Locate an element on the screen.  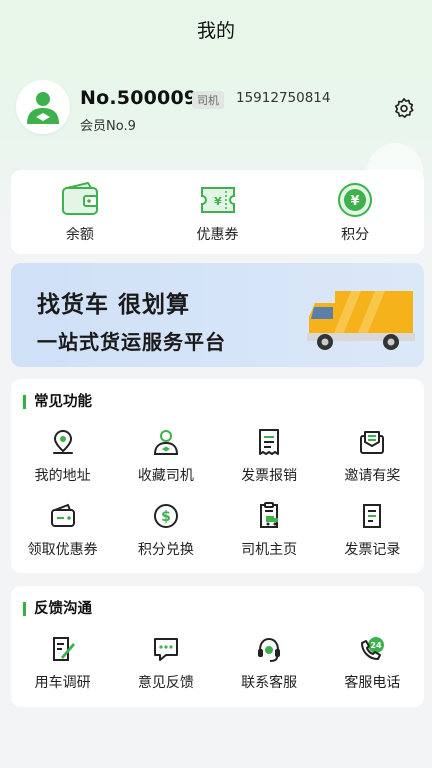
driver-icon is located at coordinates (165, 442).